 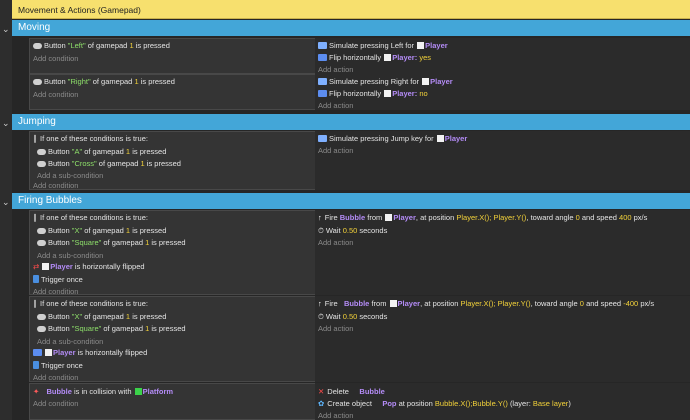 What do you see at coordinates (36, 391) in the screenshot?
I see `collision-icon: ✦` at bounding box center [36, 391].